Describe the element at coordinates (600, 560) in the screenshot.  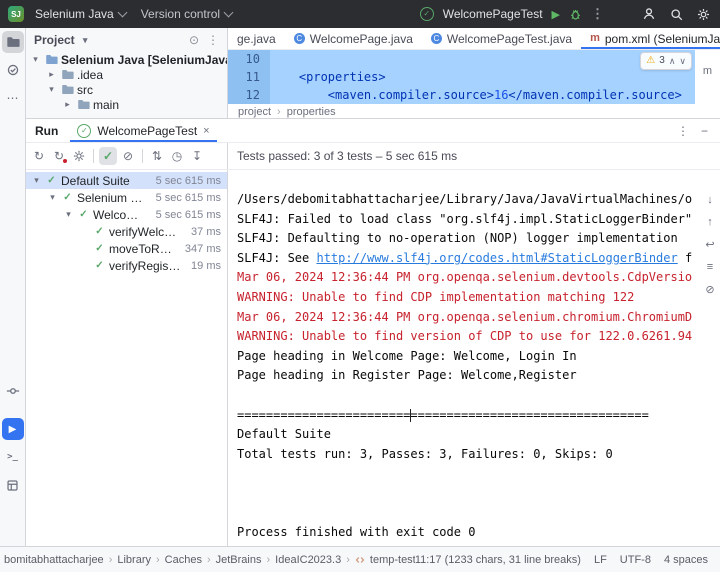
I see `line-separator-indicator: LF` at that location.